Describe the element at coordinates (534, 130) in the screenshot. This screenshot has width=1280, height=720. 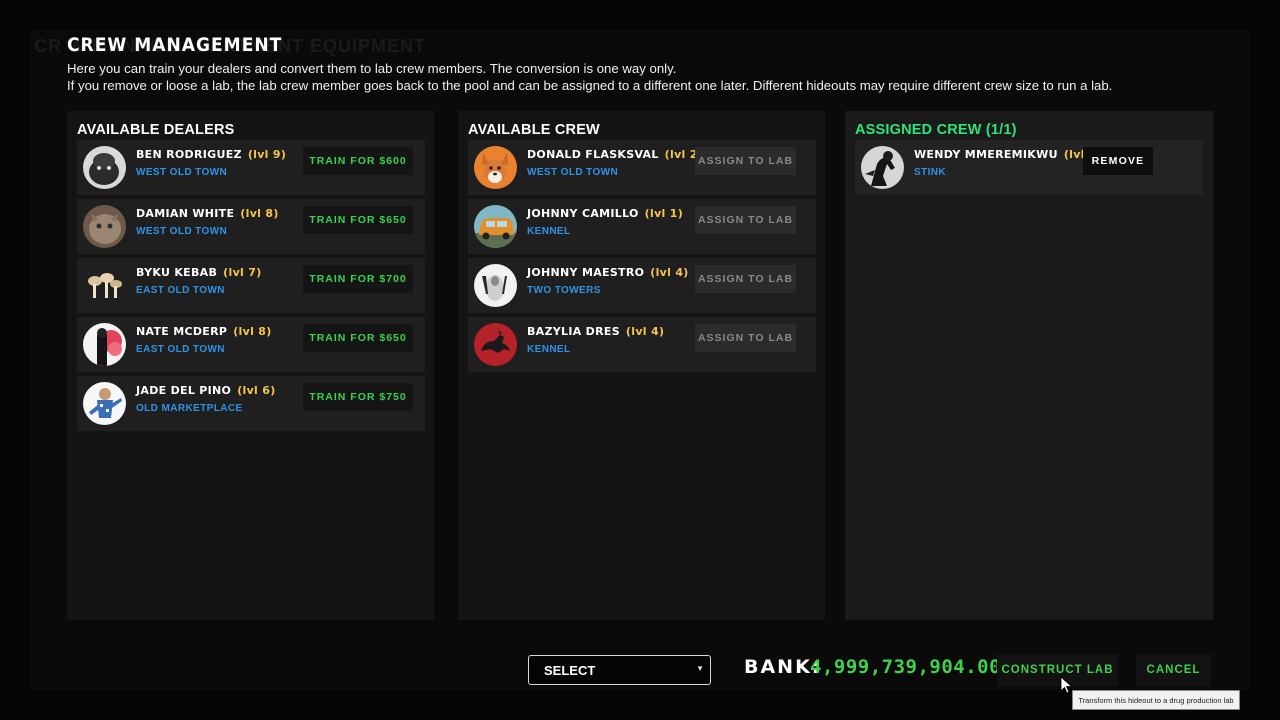
I see `panel-title: AVAILABLE CREW` at that location.